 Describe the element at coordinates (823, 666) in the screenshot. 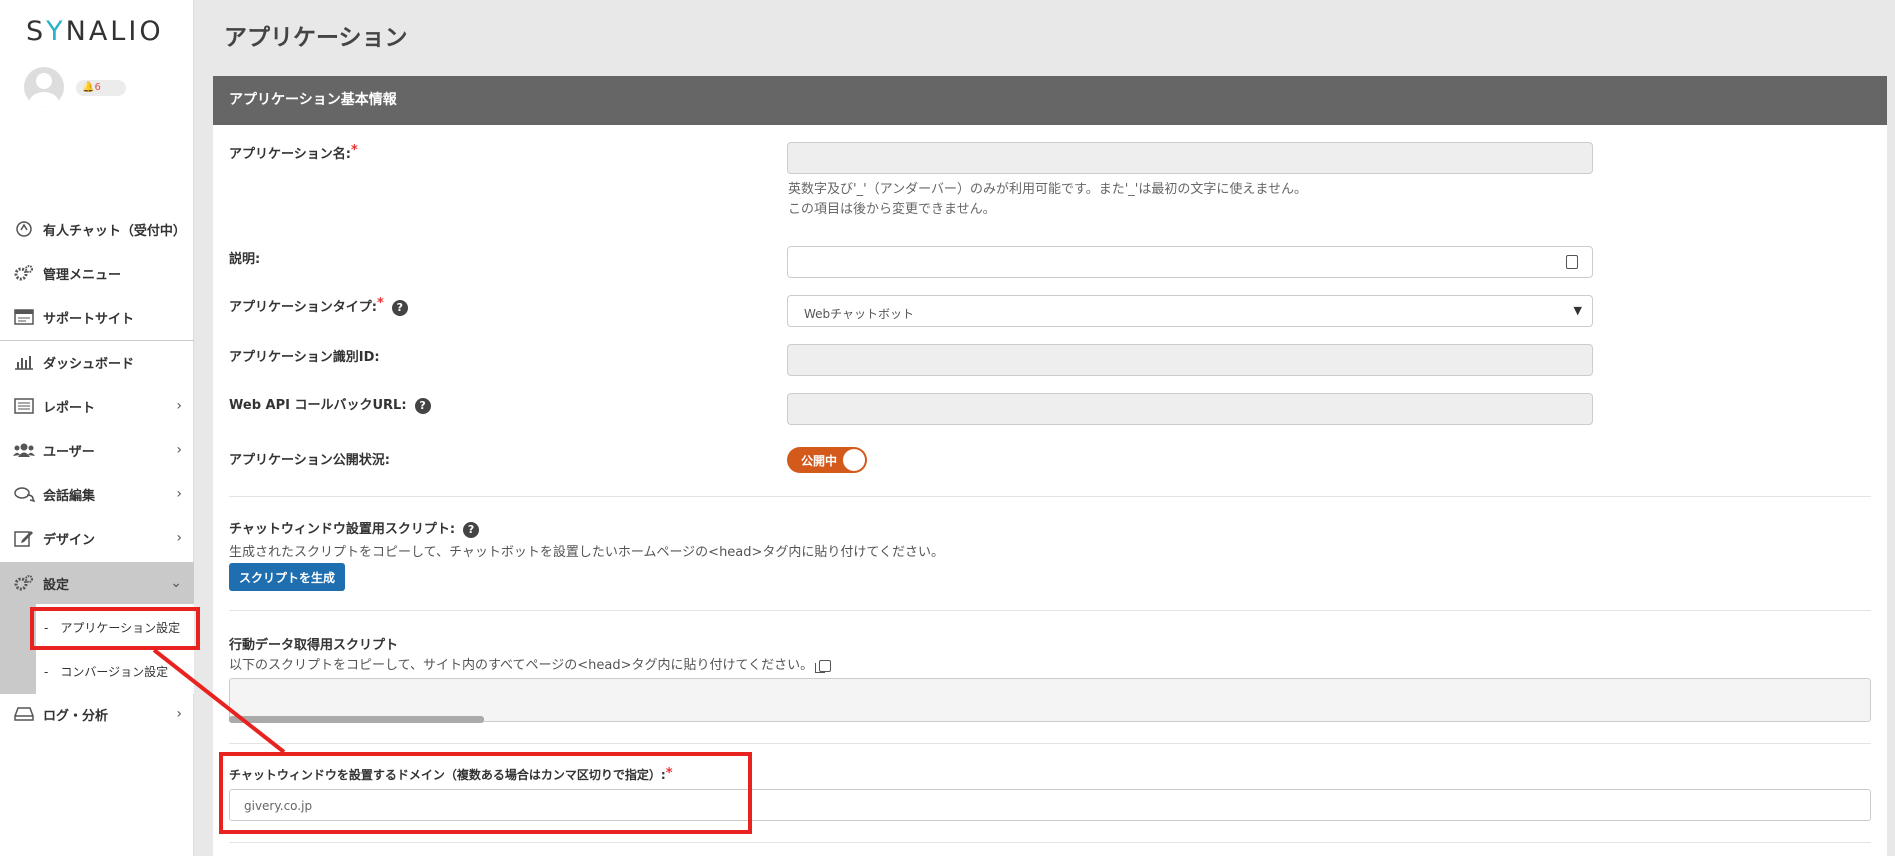

I see `copy-icon` at that location.